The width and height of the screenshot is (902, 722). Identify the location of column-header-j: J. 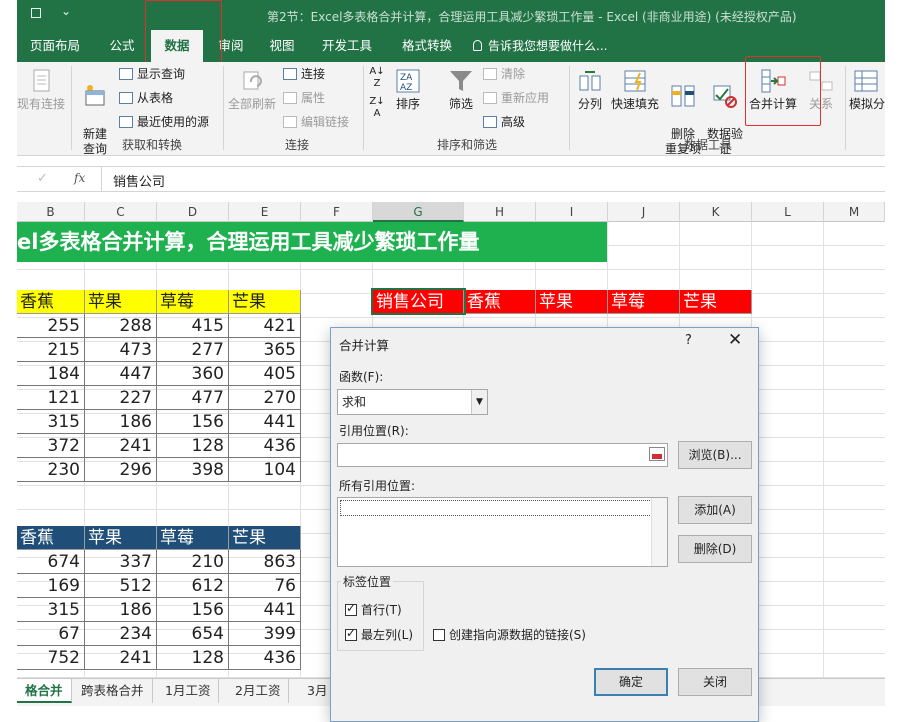
(644, 212).